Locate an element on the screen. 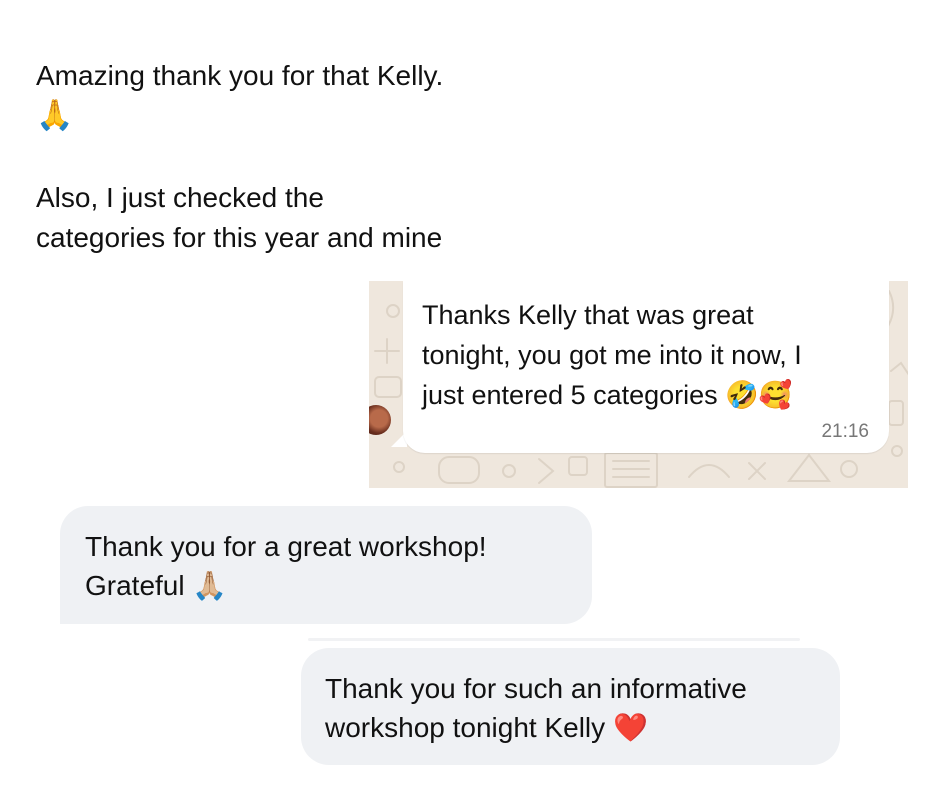  message-line: Thank you for such an informative is located at coordinates (536, 688).